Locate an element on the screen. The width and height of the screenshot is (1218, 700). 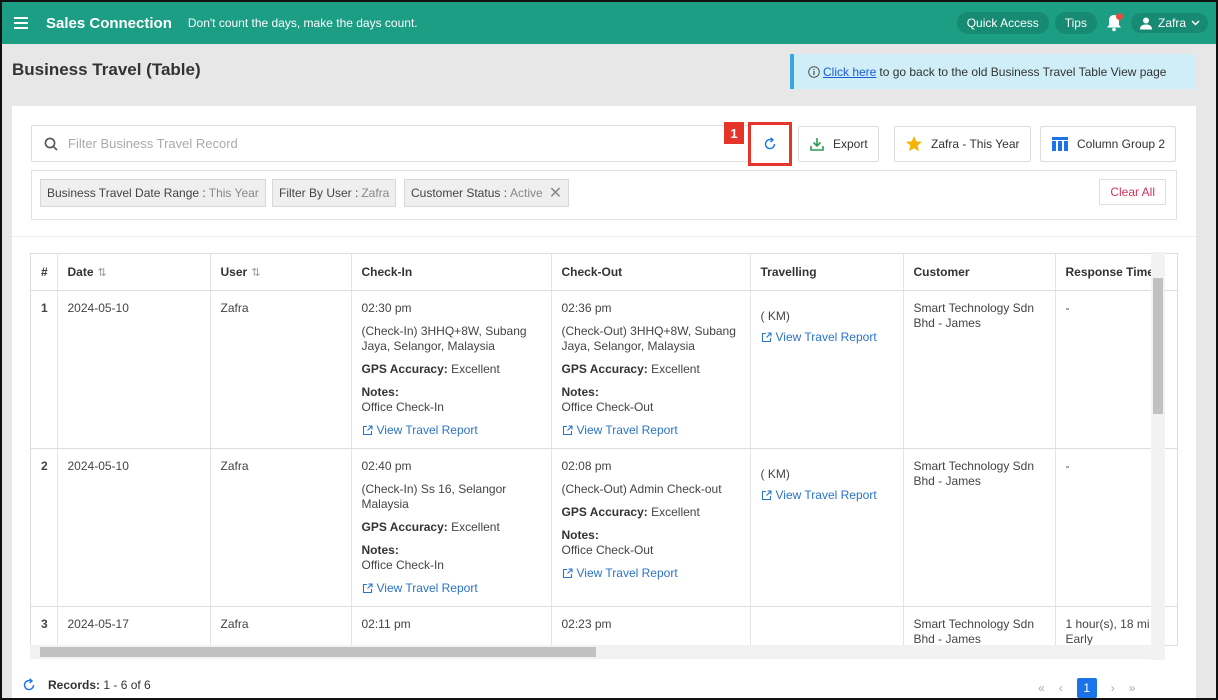
records-value: 1 - 6 of 6 is located at coordinates (127, 685).